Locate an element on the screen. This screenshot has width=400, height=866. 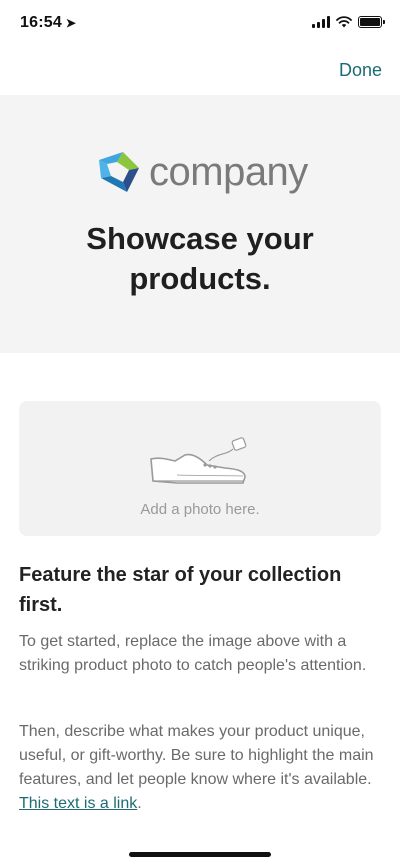
logo-text: company is located at coordinates (228, 171).